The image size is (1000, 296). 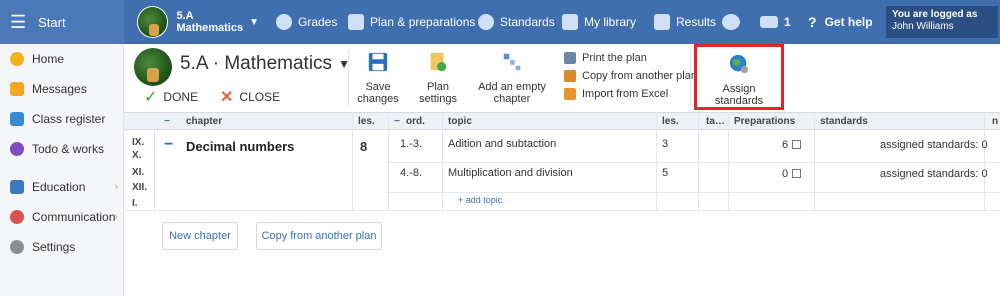 I want to click on chapter-lessons: 8, so click(x=364, y=146).